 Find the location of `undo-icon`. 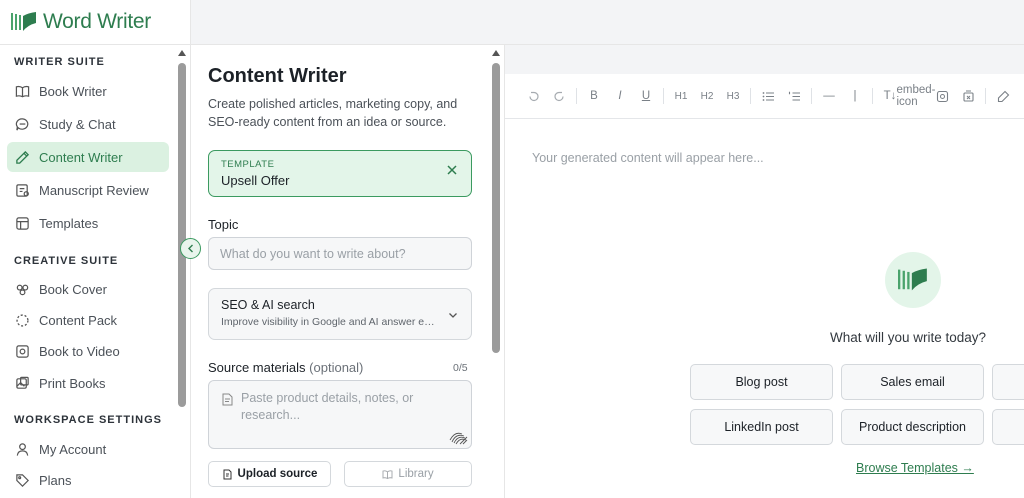

undo-icon is located at coordinates (533, 96).